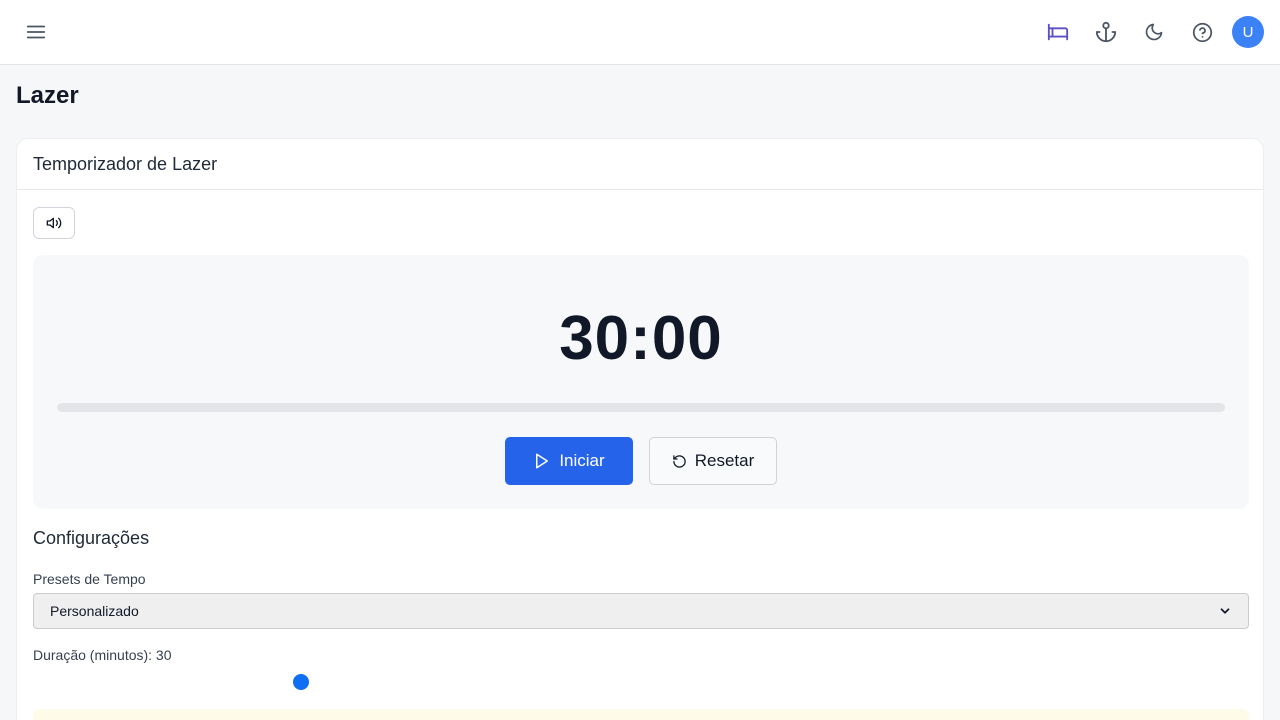  I want to click on preset-selected-value: Personalizado, so click(94, 611).